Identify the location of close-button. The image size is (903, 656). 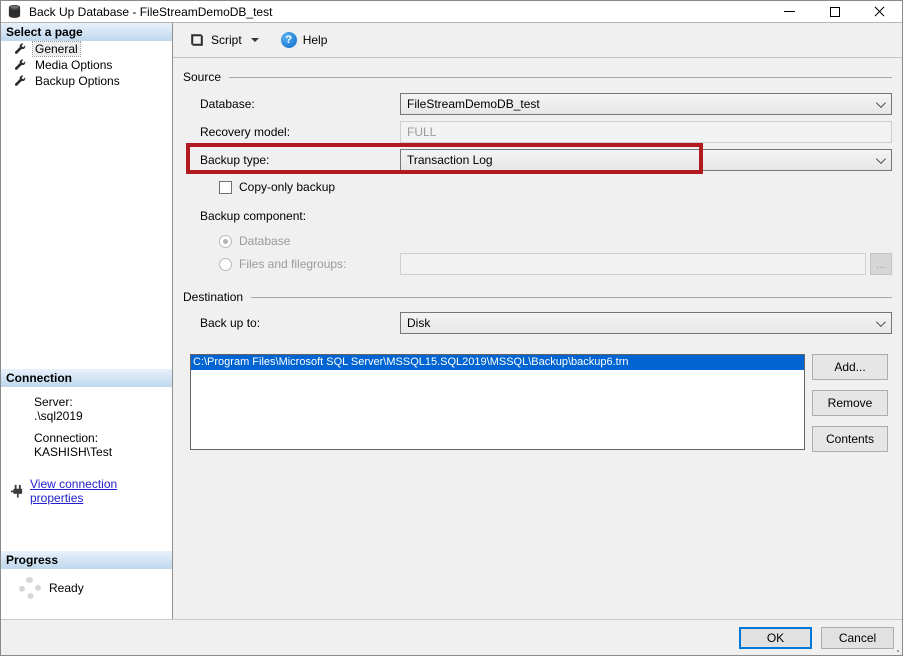
(879, 11).